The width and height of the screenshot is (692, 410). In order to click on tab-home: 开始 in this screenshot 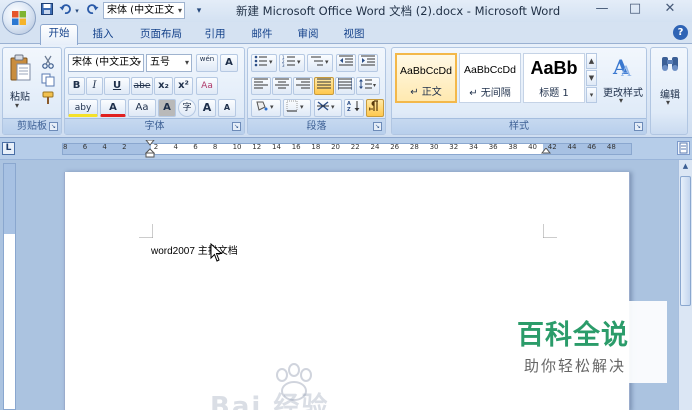, I will do `click(59, 34)`.